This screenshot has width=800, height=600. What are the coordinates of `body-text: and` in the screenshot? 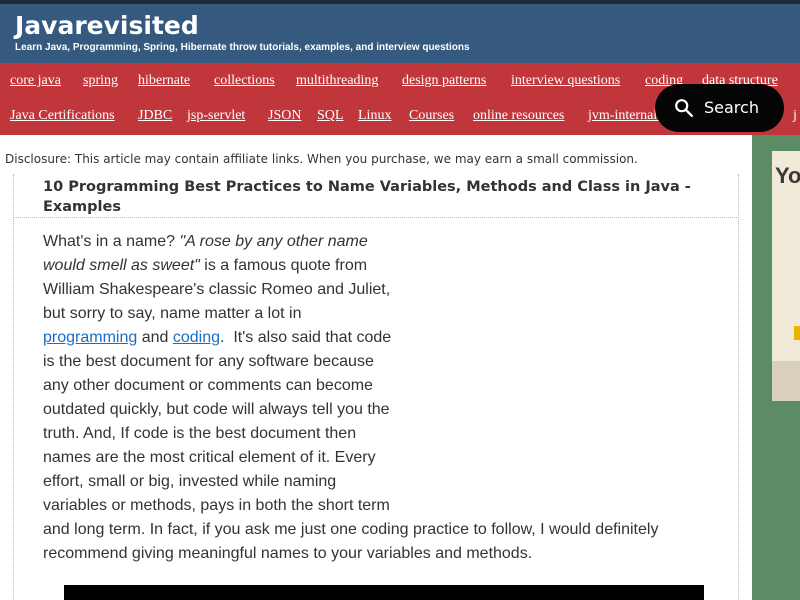 It's located at (155, 337).